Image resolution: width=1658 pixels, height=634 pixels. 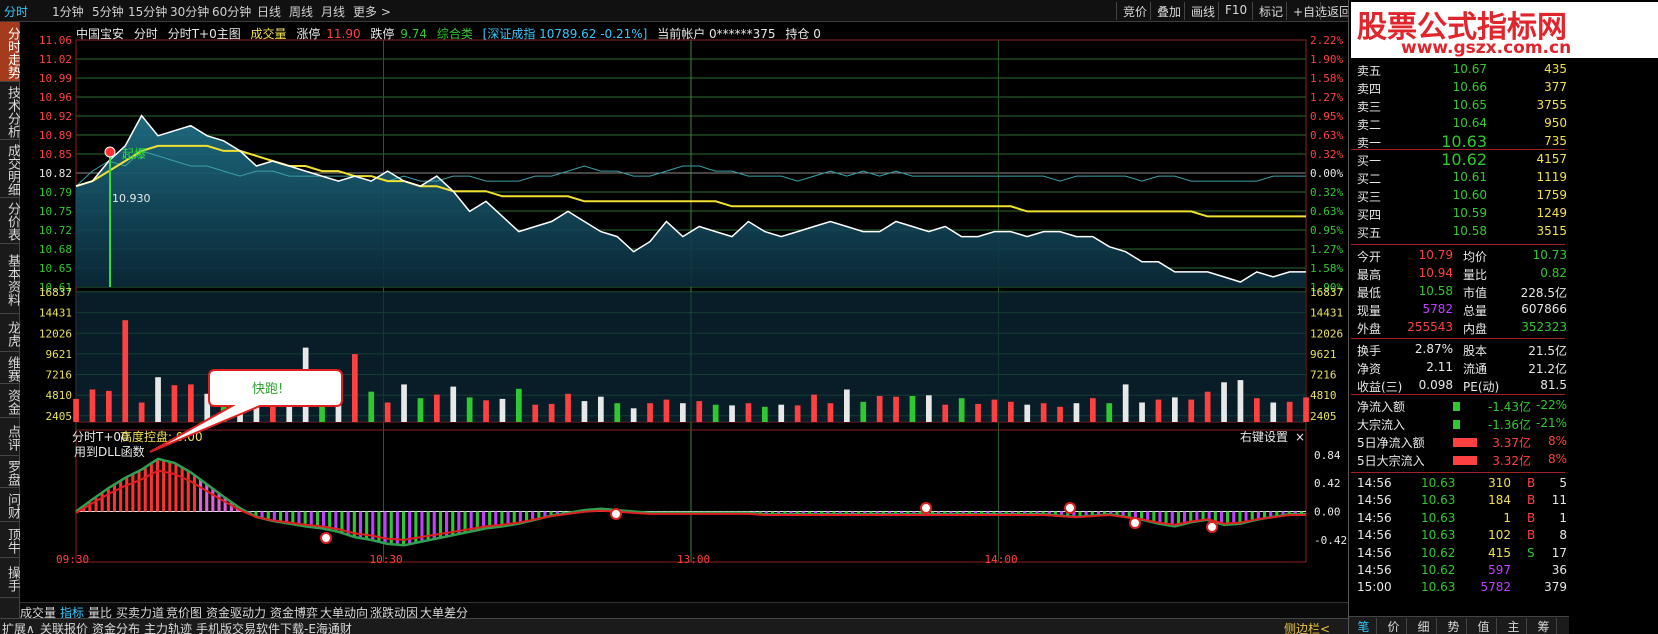 I want to click on stat-key: 股本, so click(x=1475, y=351).